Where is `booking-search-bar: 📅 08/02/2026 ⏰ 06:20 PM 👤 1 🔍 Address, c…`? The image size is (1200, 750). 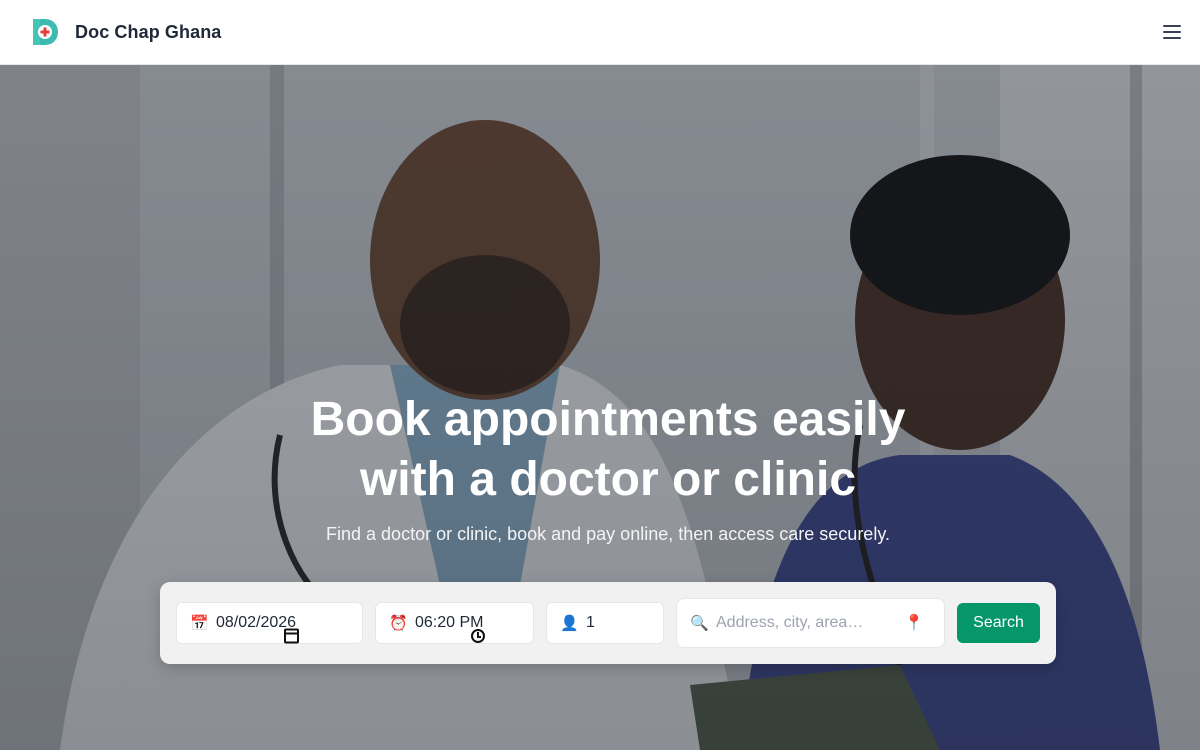
booking-search-bar: 📅 08/02/2026 ⏰ 06:20 PM 👤 1 🔍 Address, c… is located at coordinates (608, 623).